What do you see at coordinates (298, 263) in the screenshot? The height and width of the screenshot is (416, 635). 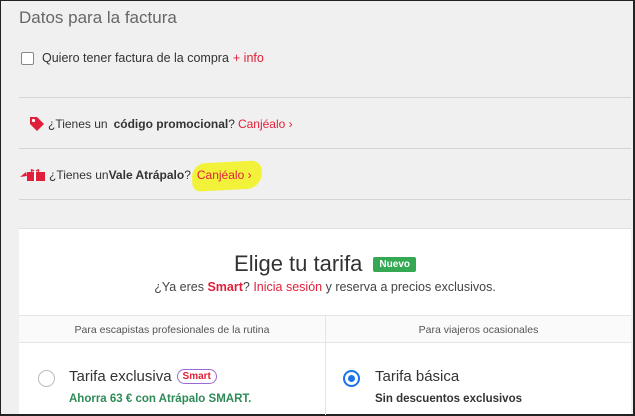 I see `tariff-title: Elige tu tarifa` at bounding box center [298, 263].